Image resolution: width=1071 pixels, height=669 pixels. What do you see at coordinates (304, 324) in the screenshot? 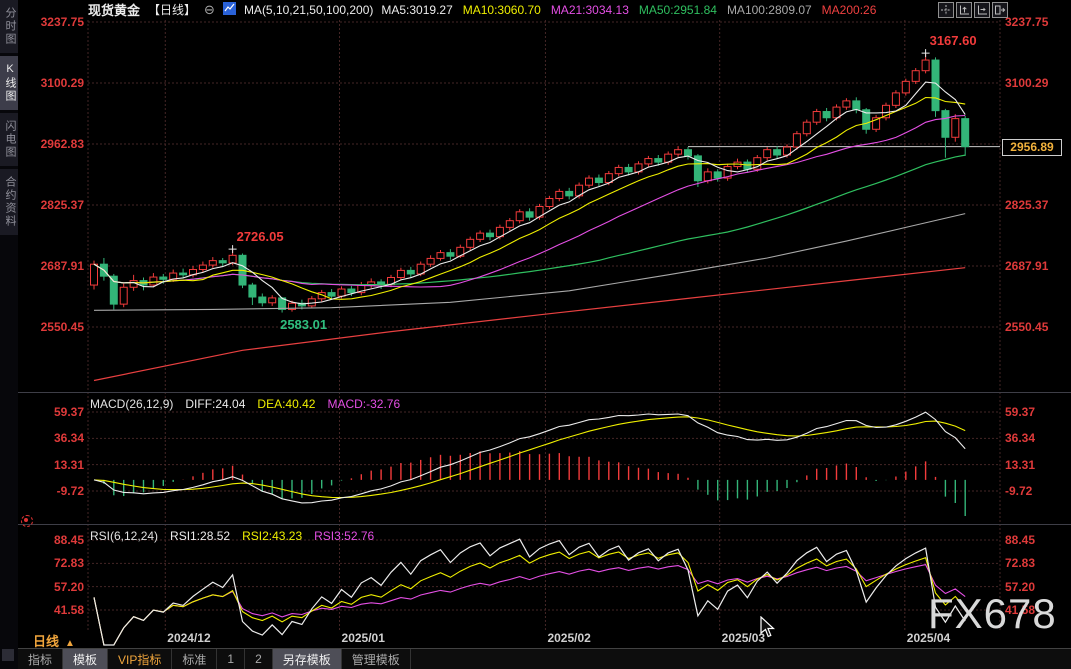
I see `price-annotation: 2583.01` at bounding box center [304, 324].